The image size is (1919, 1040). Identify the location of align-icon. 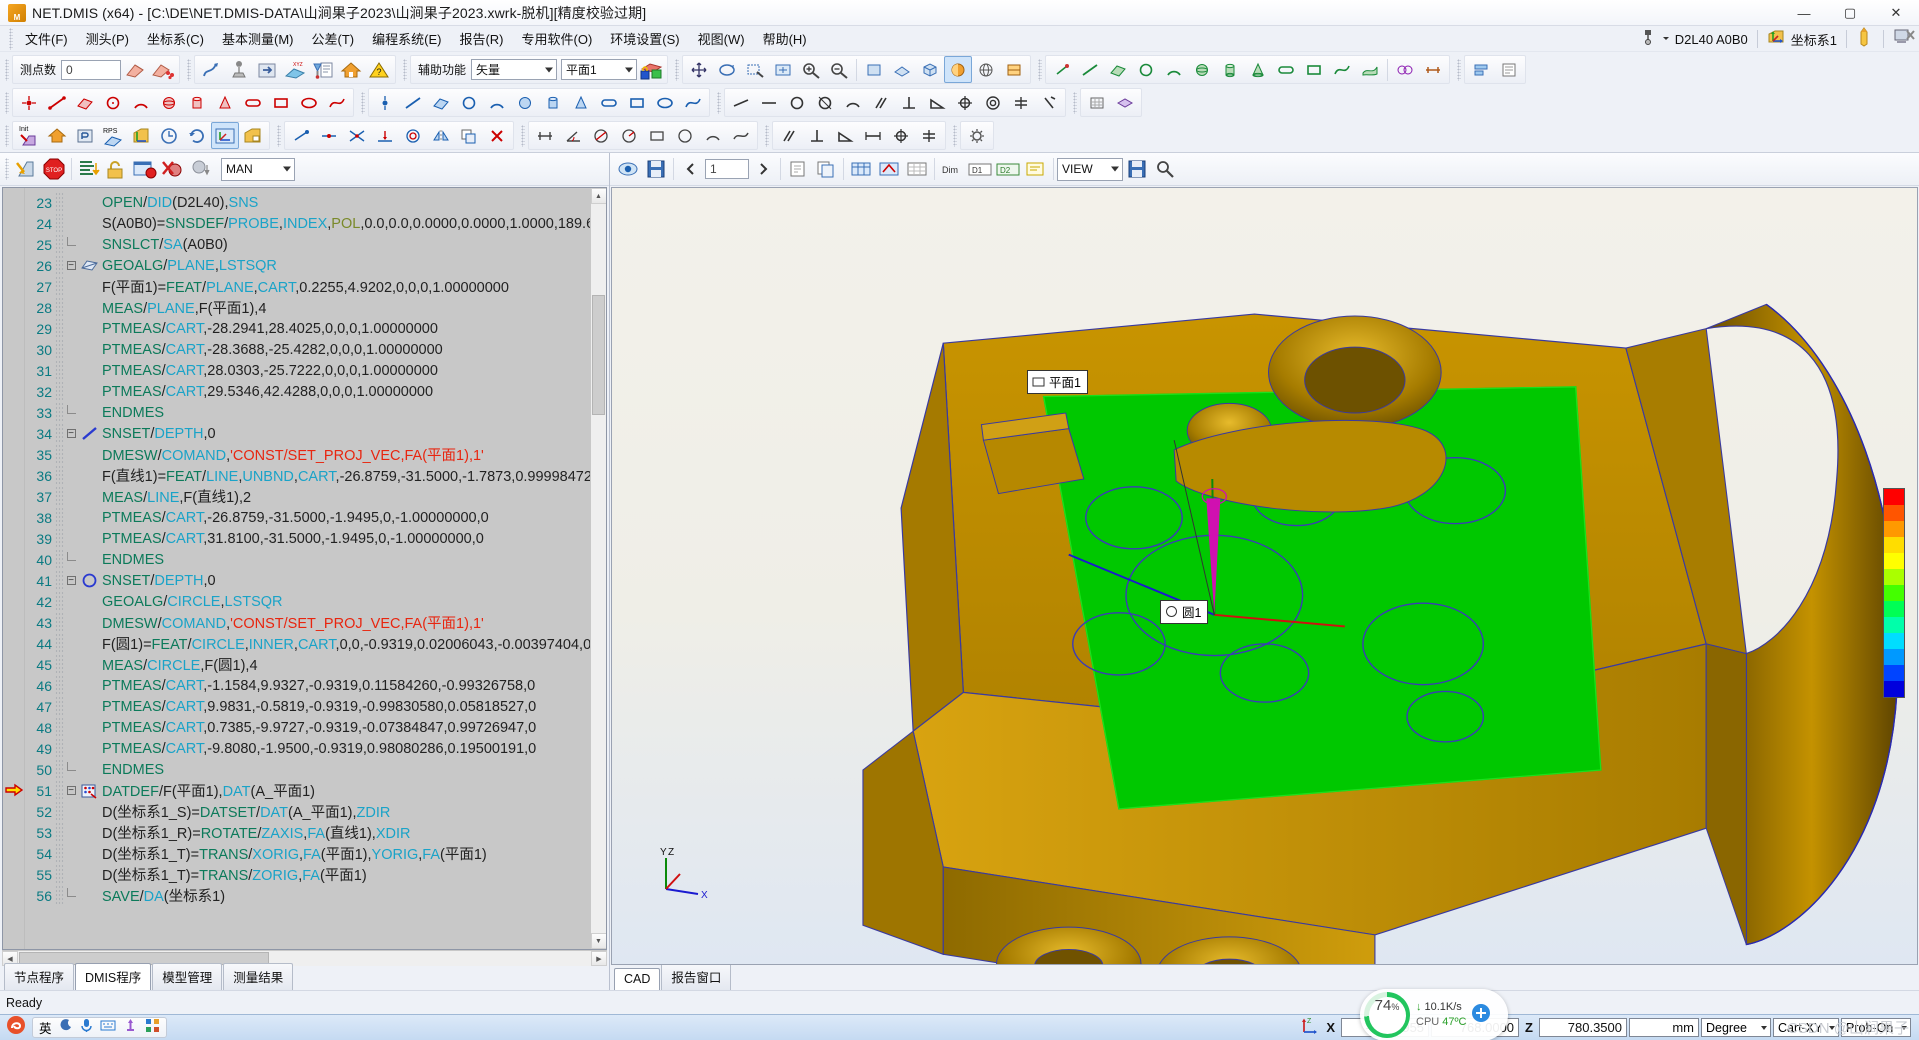
(1481, 69).